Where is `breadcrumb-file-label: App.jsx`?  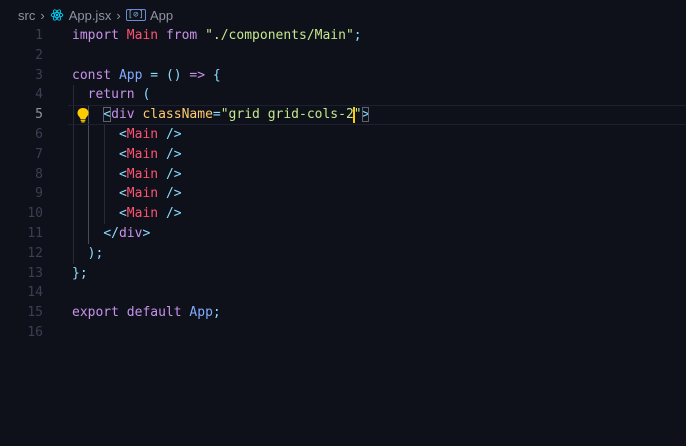 breadcrumb-file-label: App.jsx is located at coordinates (90, 15).